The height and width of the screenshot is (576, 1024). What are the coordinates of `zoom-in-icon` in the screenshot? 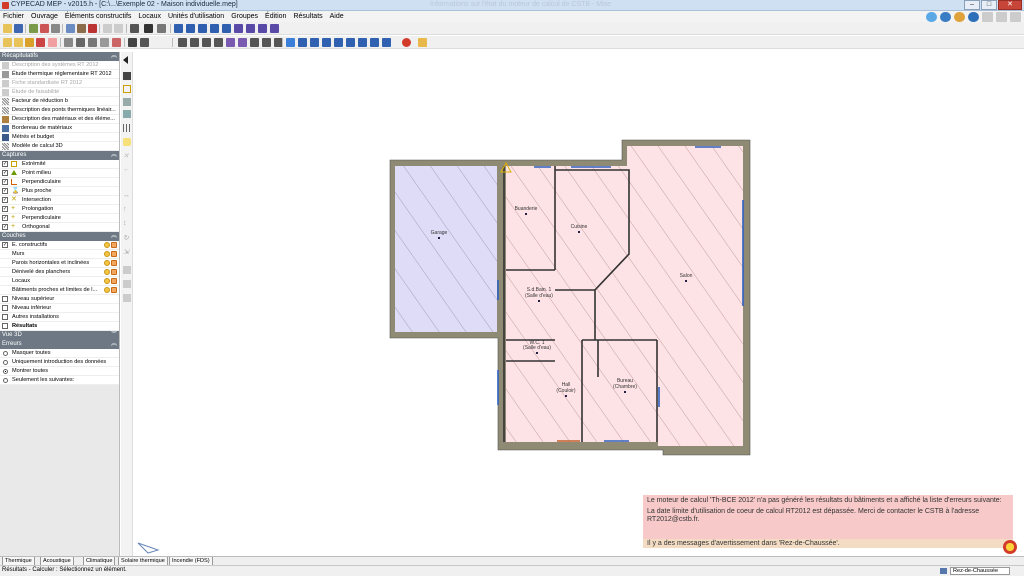 It's located at (202, 28).